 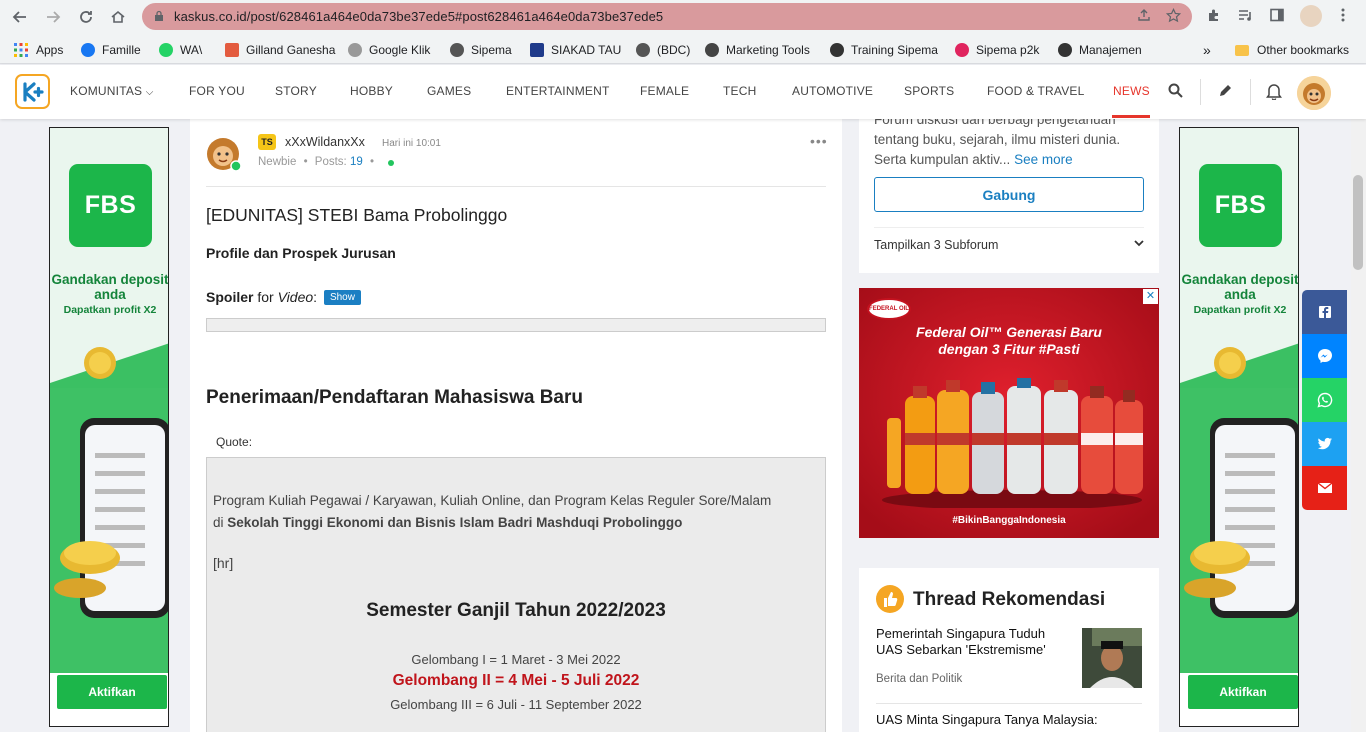 What do you see at coordinates (1314, 93) in the screenshot?
I see `user-avatar` at bounding box center [1314, 93].